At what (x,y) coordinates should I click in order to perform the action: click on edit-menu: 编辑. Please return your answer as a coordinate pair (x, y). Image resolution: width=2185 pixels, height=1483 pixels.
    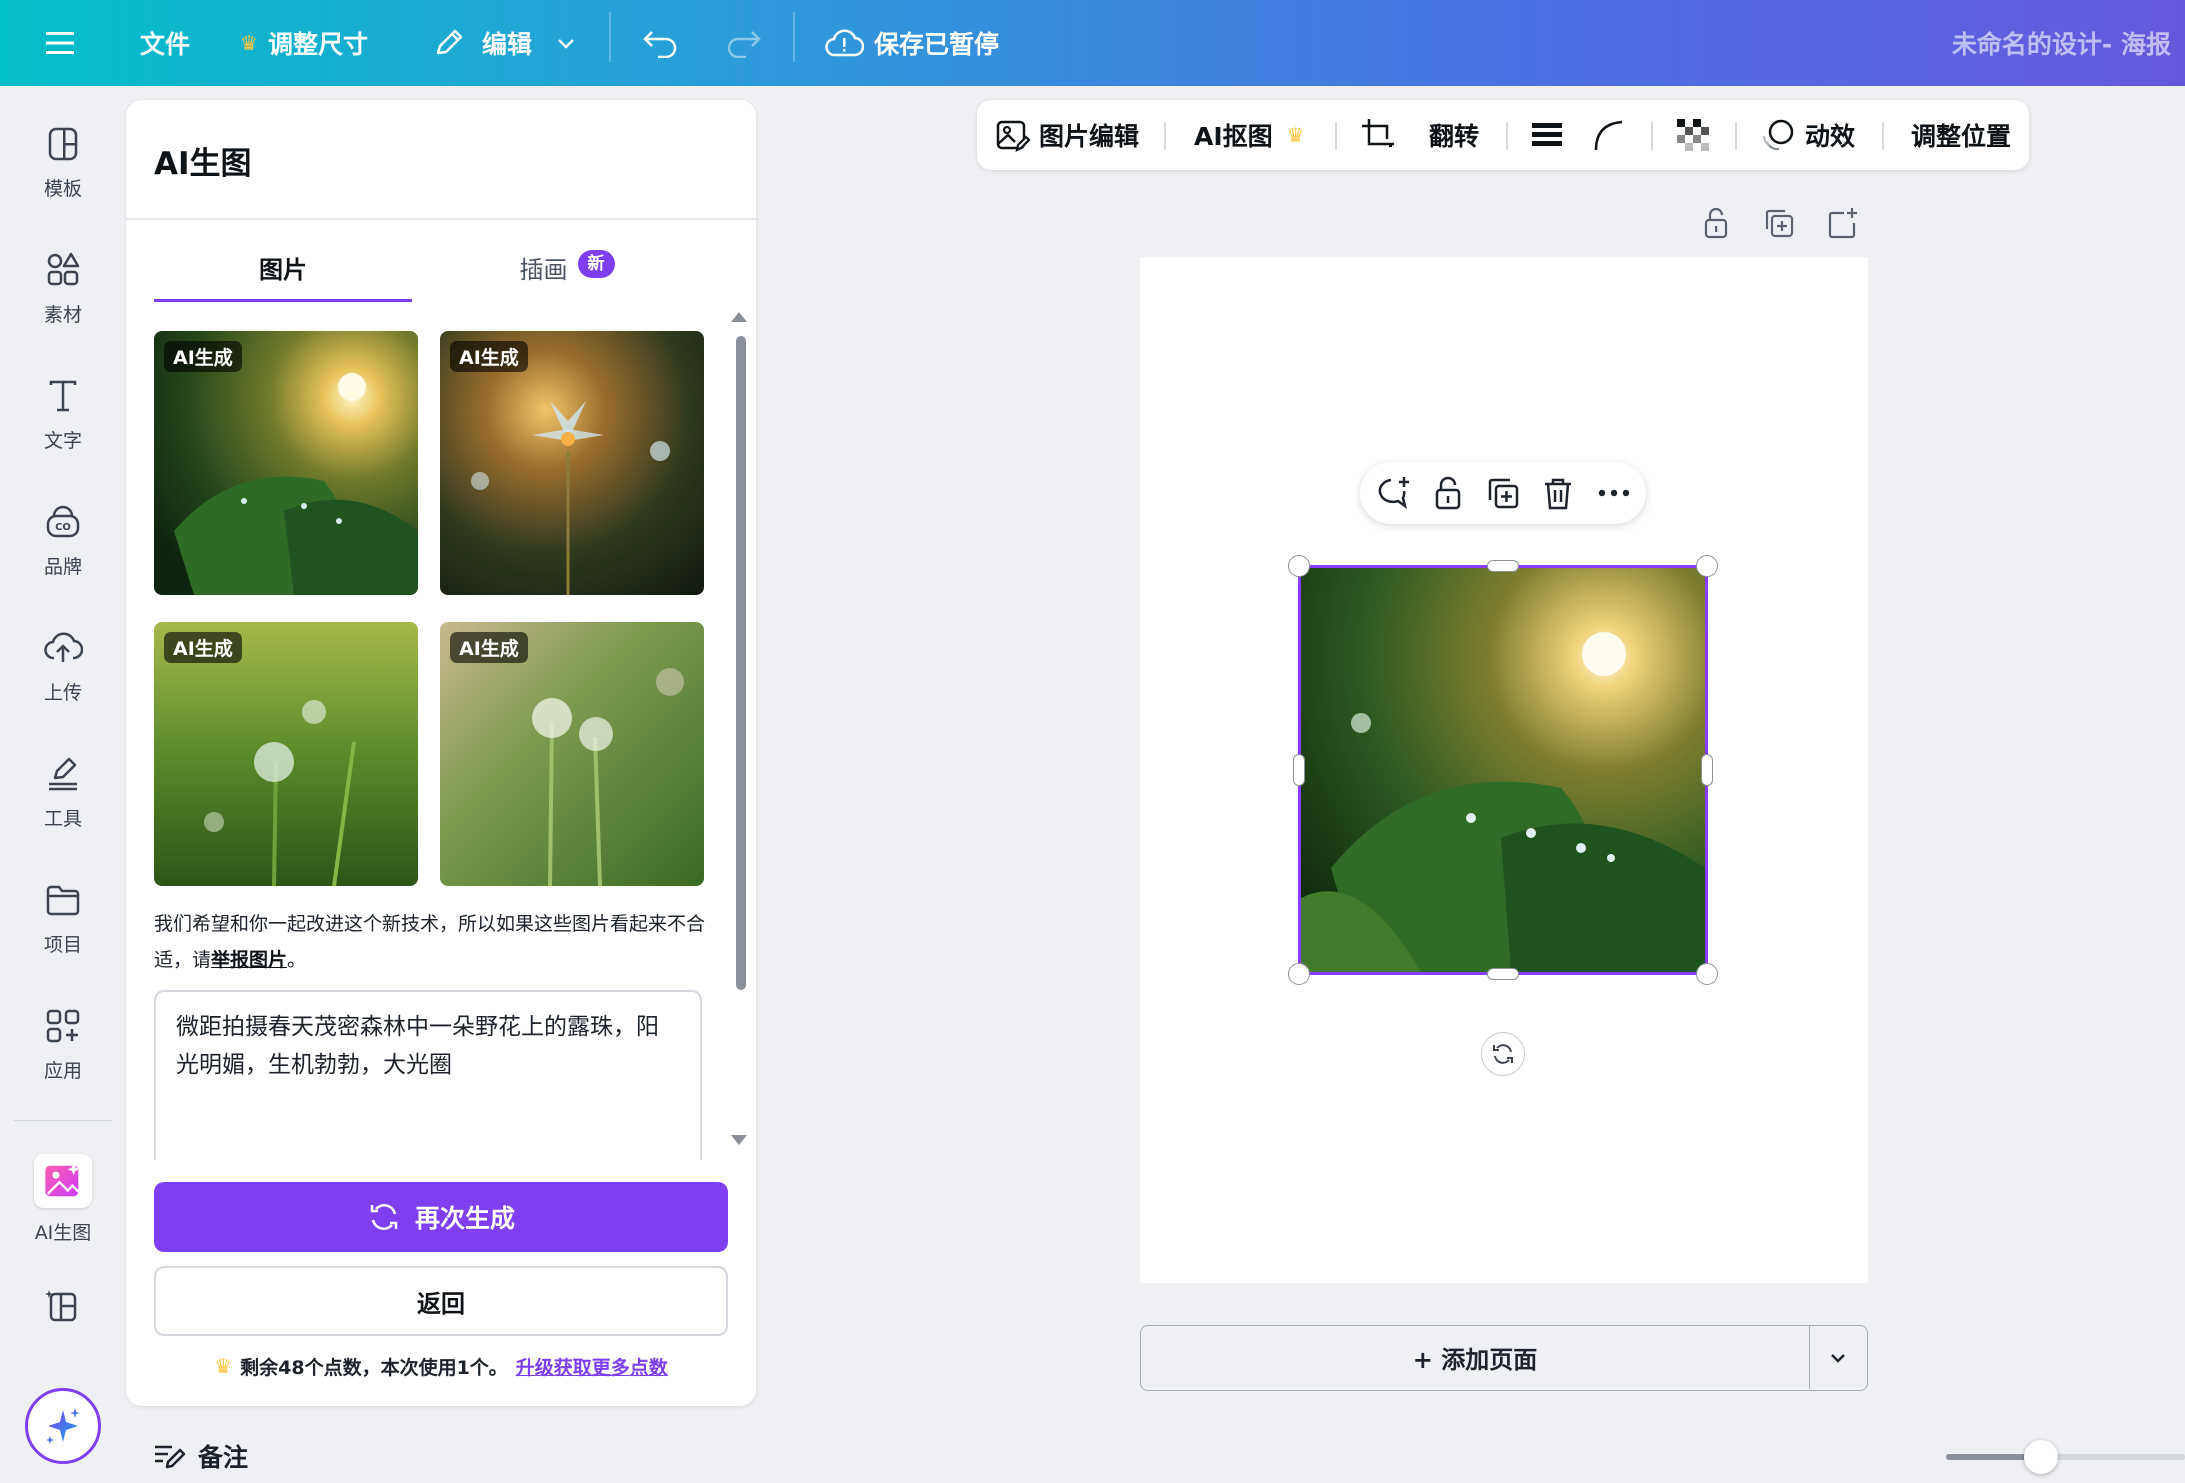
    Looking at the image, I should click on (505, 43).